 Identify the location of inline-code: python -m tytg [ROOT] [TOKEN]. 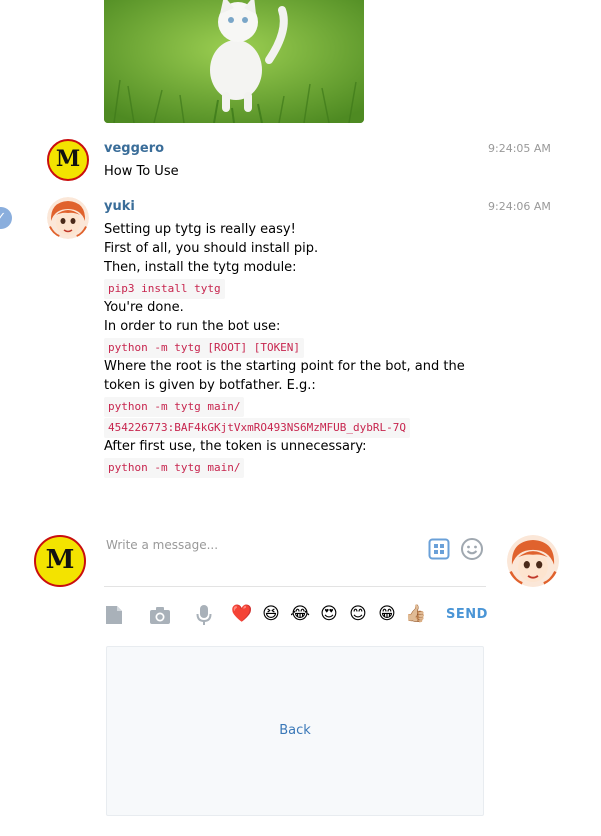
(204, 348).